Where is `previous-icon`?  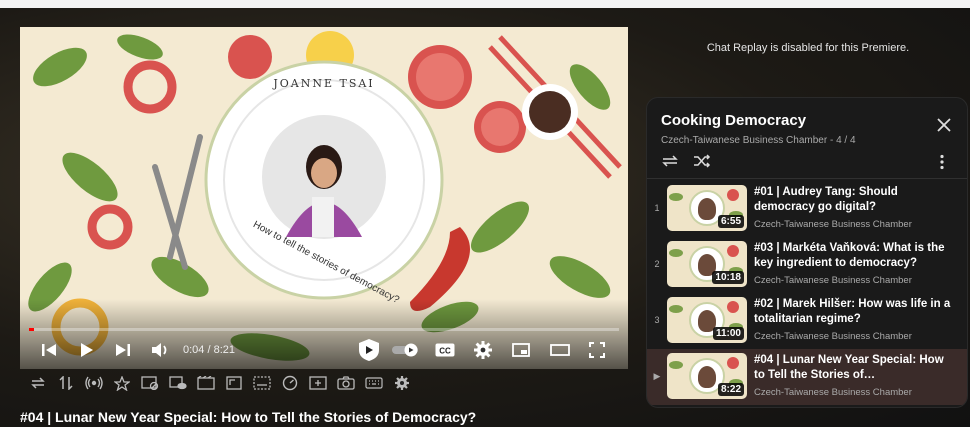
previous-icon is located at coordinates (49, 350).